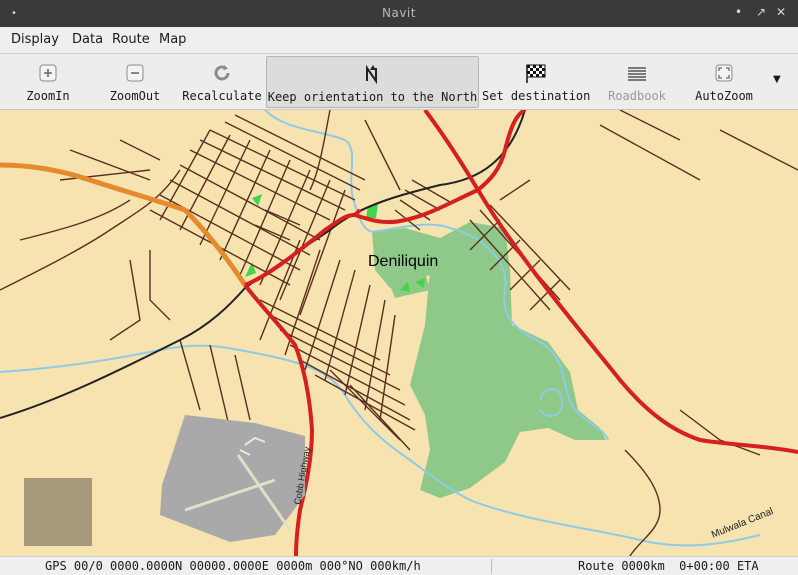 This screenshot has height=575, width=798. I want to click on autozoom-button: AutoZoom, so click(724, 81).